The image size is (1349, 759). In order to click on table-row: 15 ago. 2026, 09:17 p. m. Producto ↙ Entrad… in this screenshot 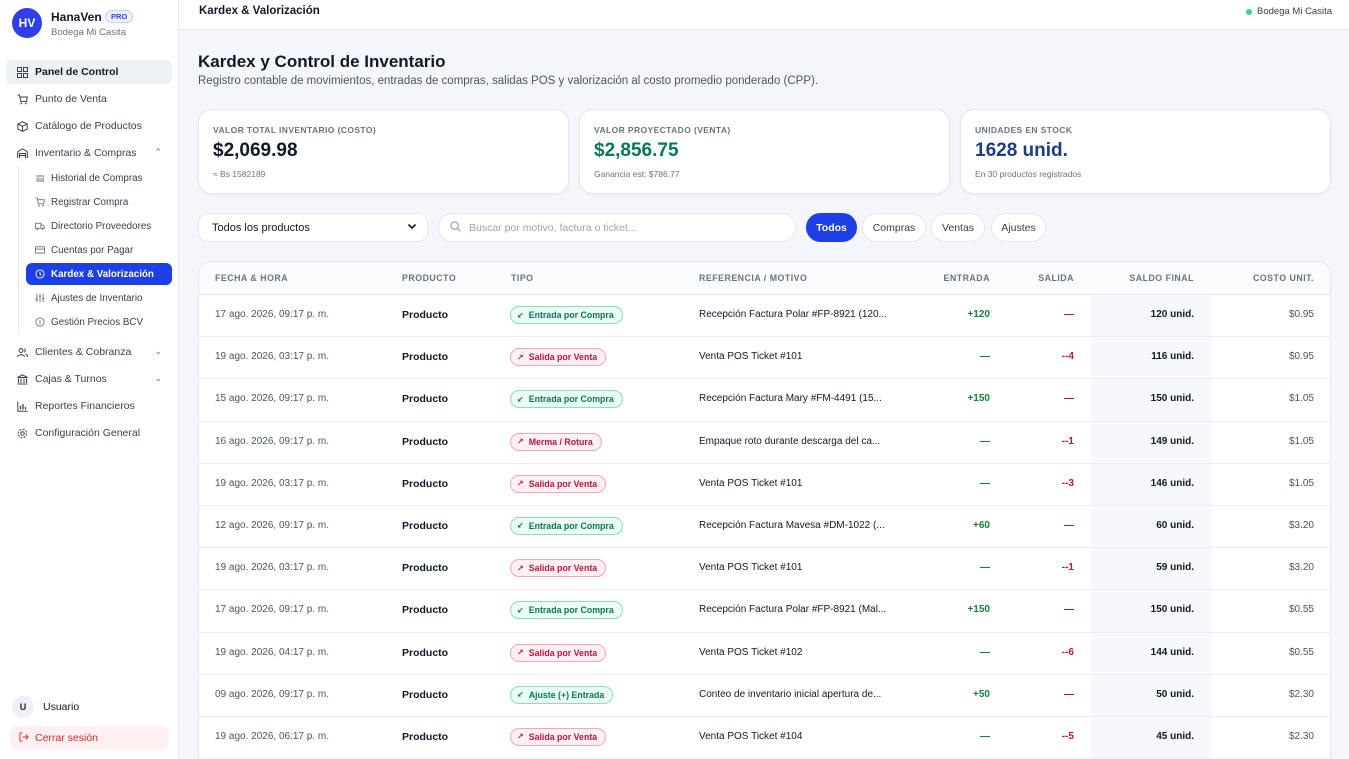, I will do `click(764, 400)`.